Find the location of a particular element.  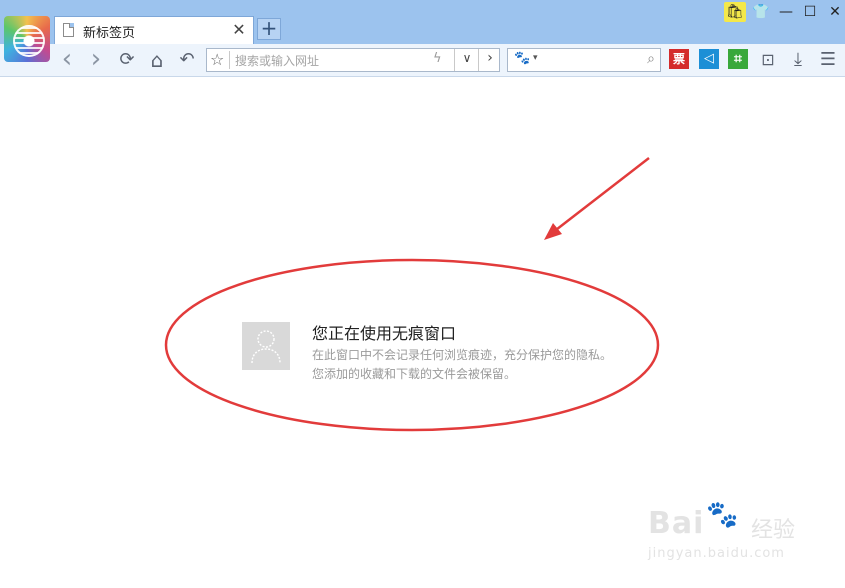

watermark-paw-icon: 🐾 is located at coordinates (722, 515).